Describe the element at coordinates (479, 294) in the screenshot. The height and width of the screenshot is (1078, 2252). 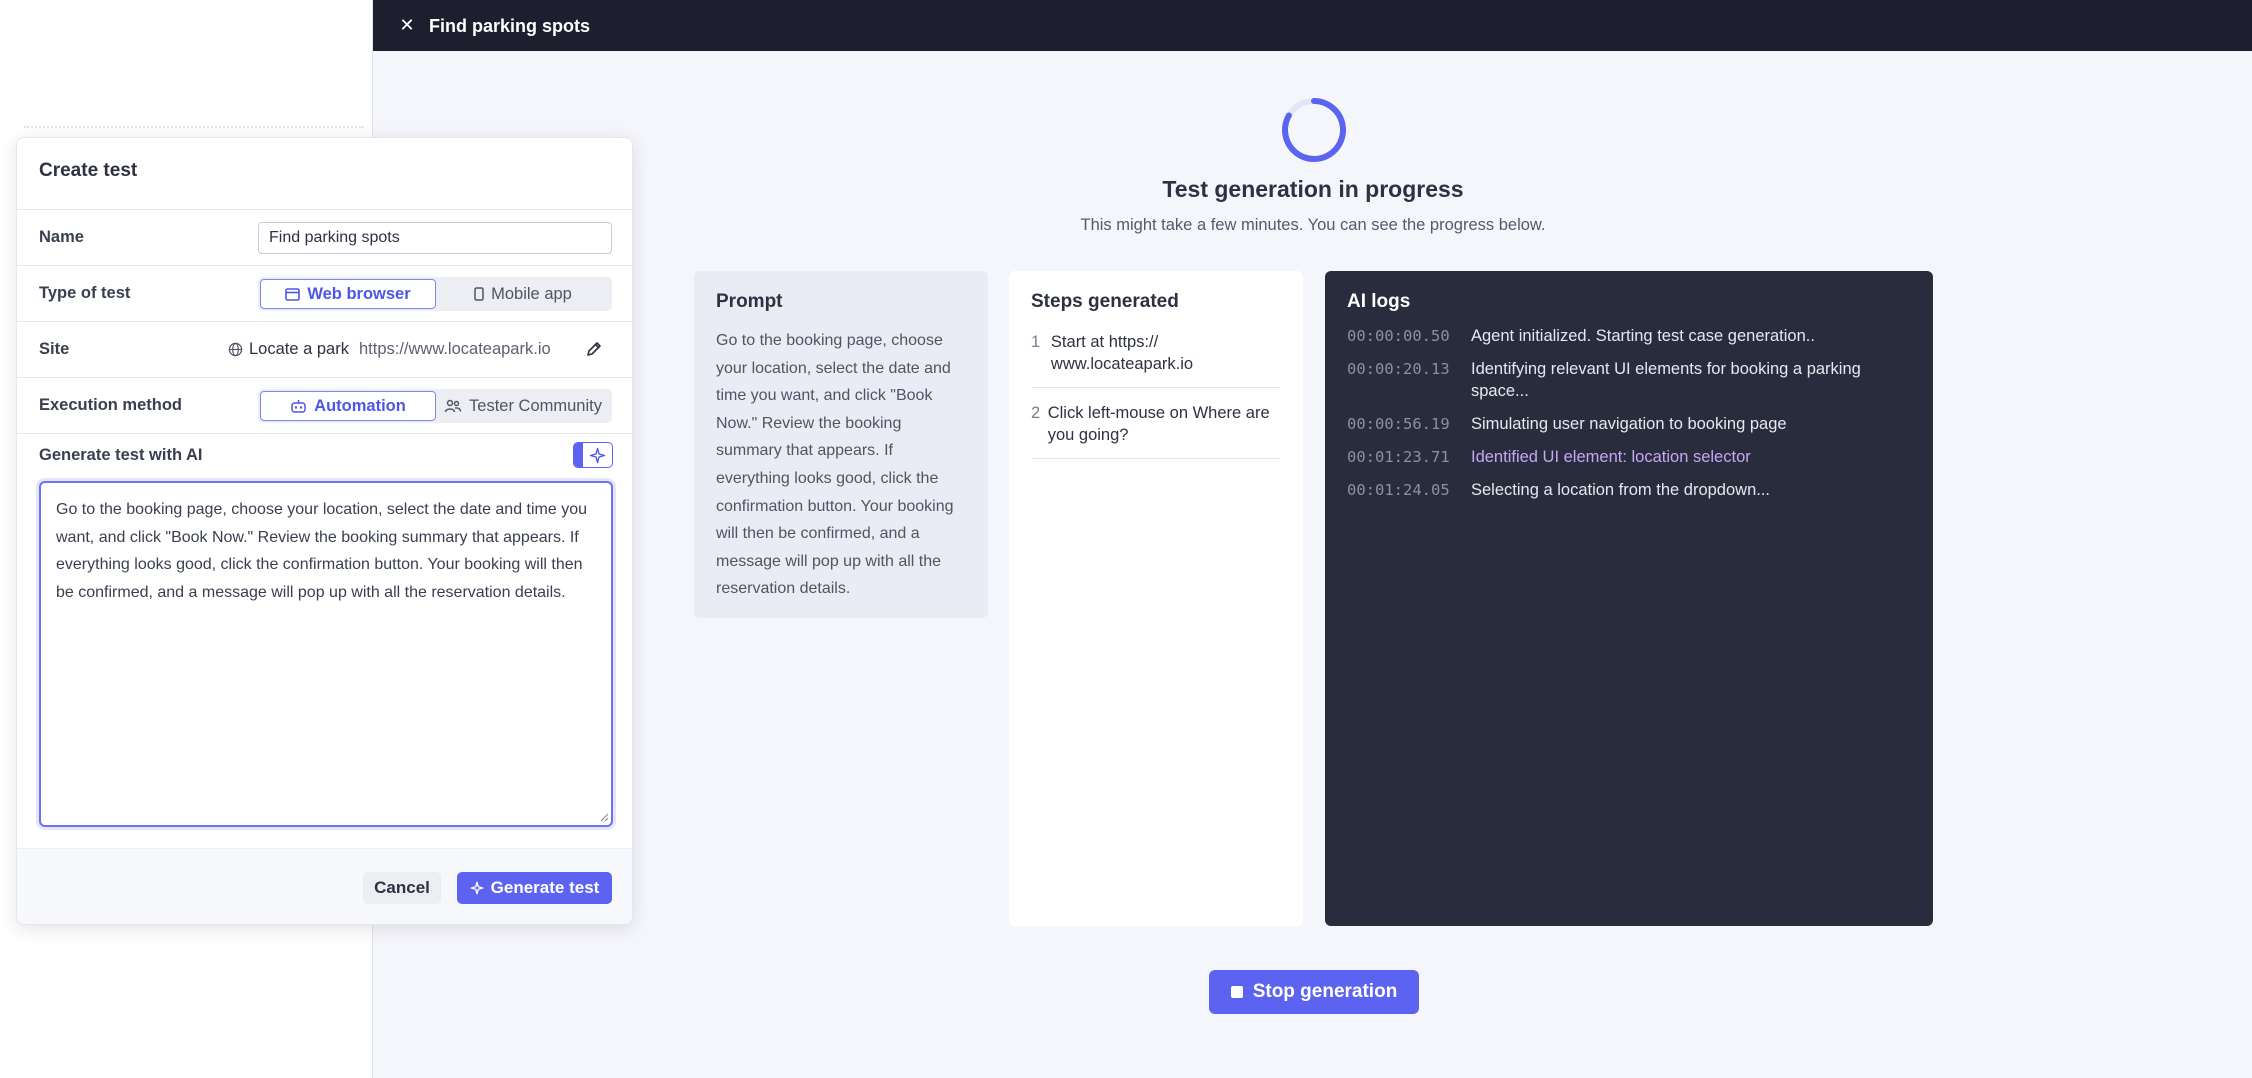
I see `mobile-icon` at that location.